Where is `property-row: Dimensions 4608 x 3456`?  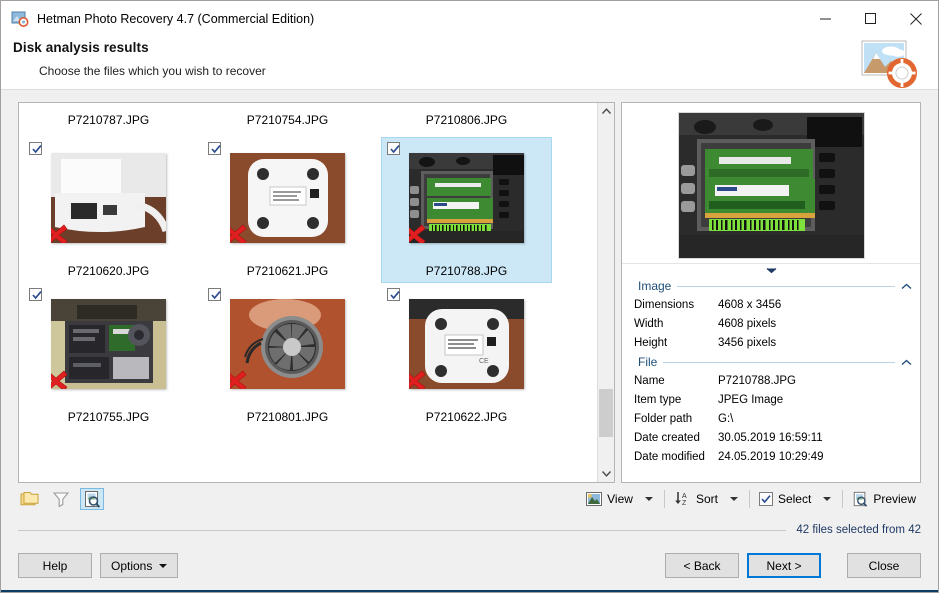 property-row: Dimensions 4608 x 3456 is located at coordinates (771, 305).